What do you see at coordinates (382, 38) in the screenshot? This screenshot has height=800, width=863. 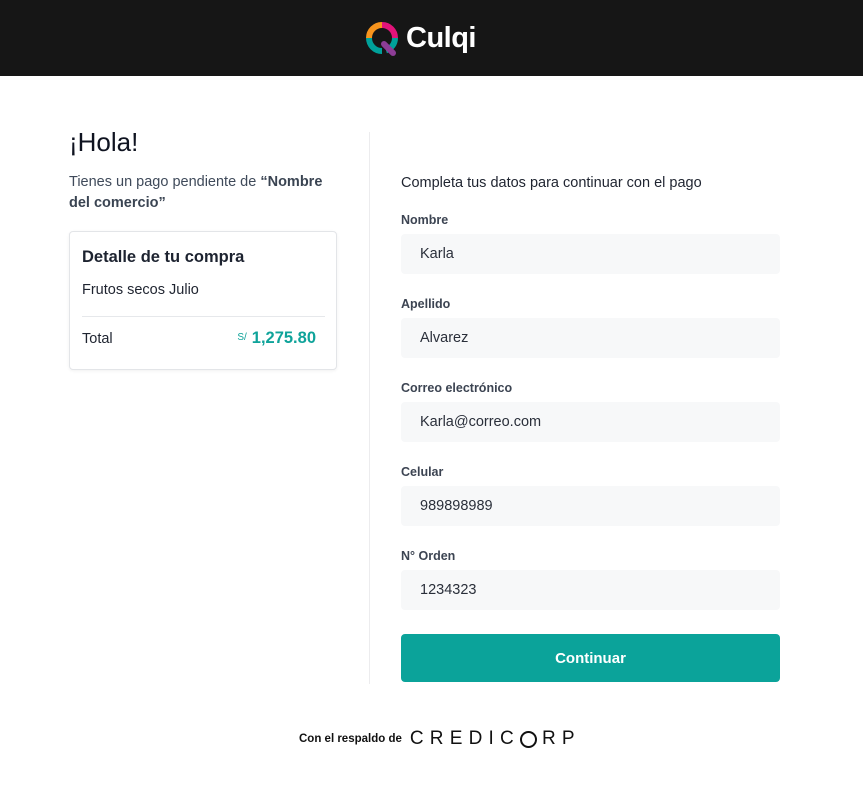 I see `culqi-q-logo-icon` at bounding box center [382, 38].